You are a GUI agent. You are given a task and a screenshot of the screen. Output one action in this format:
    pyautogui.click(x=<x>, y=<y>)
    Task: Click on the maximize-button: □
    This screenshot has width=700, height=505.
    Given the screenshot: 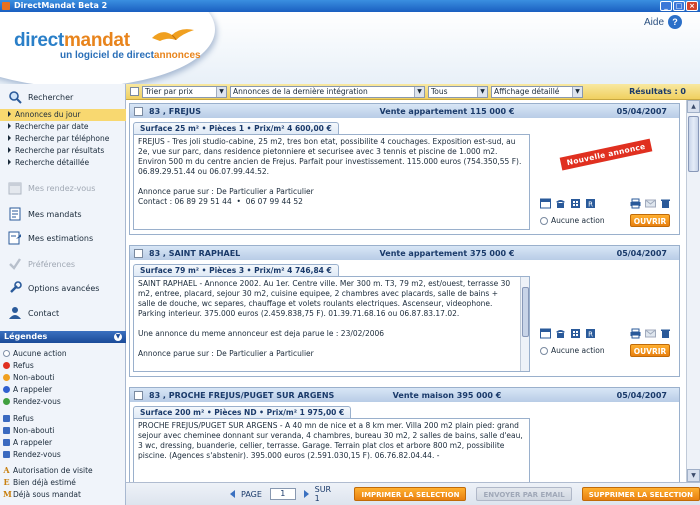 What is the action you would take?
    pyautogui.click(x=679, y=6)
    